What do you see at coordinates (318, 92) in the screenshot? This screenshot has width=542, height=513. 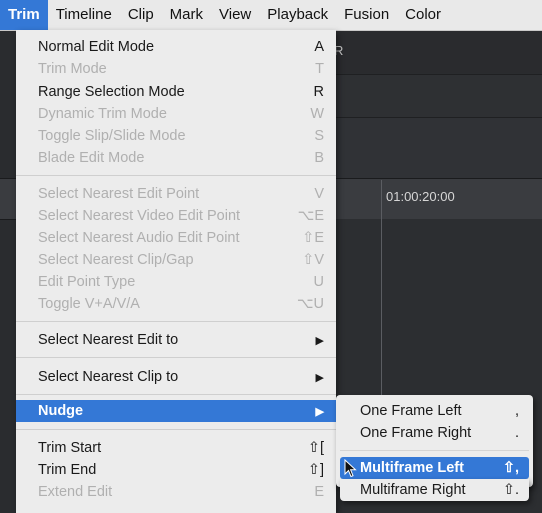 I see `menu-item-shortcut: R` at bounding box center [318, 92].